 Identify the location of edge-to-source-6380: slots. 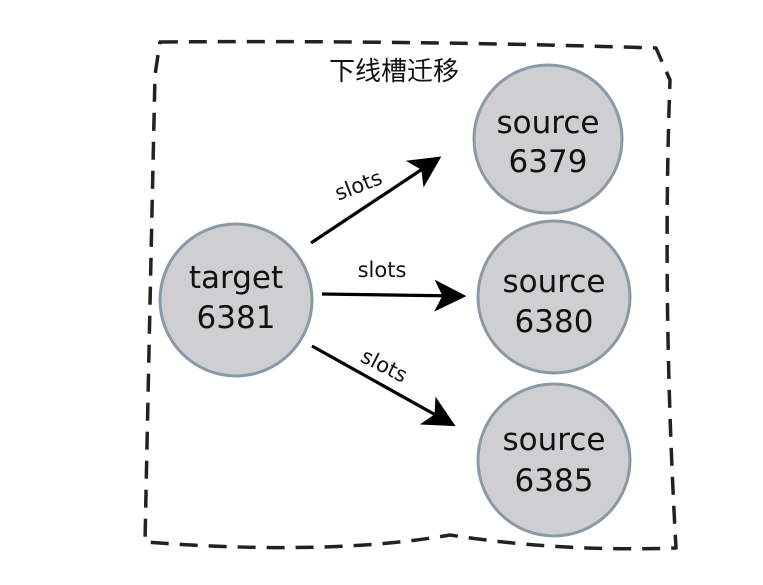
(394, 285).